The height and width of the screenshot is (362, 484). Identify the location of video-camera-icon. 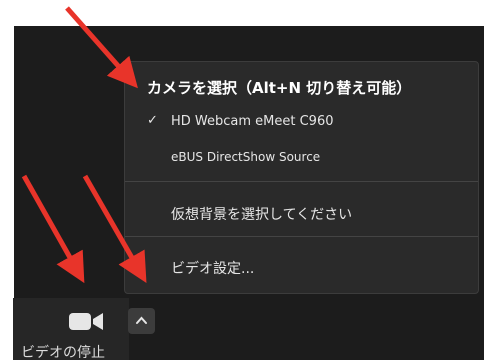
(86, 321).